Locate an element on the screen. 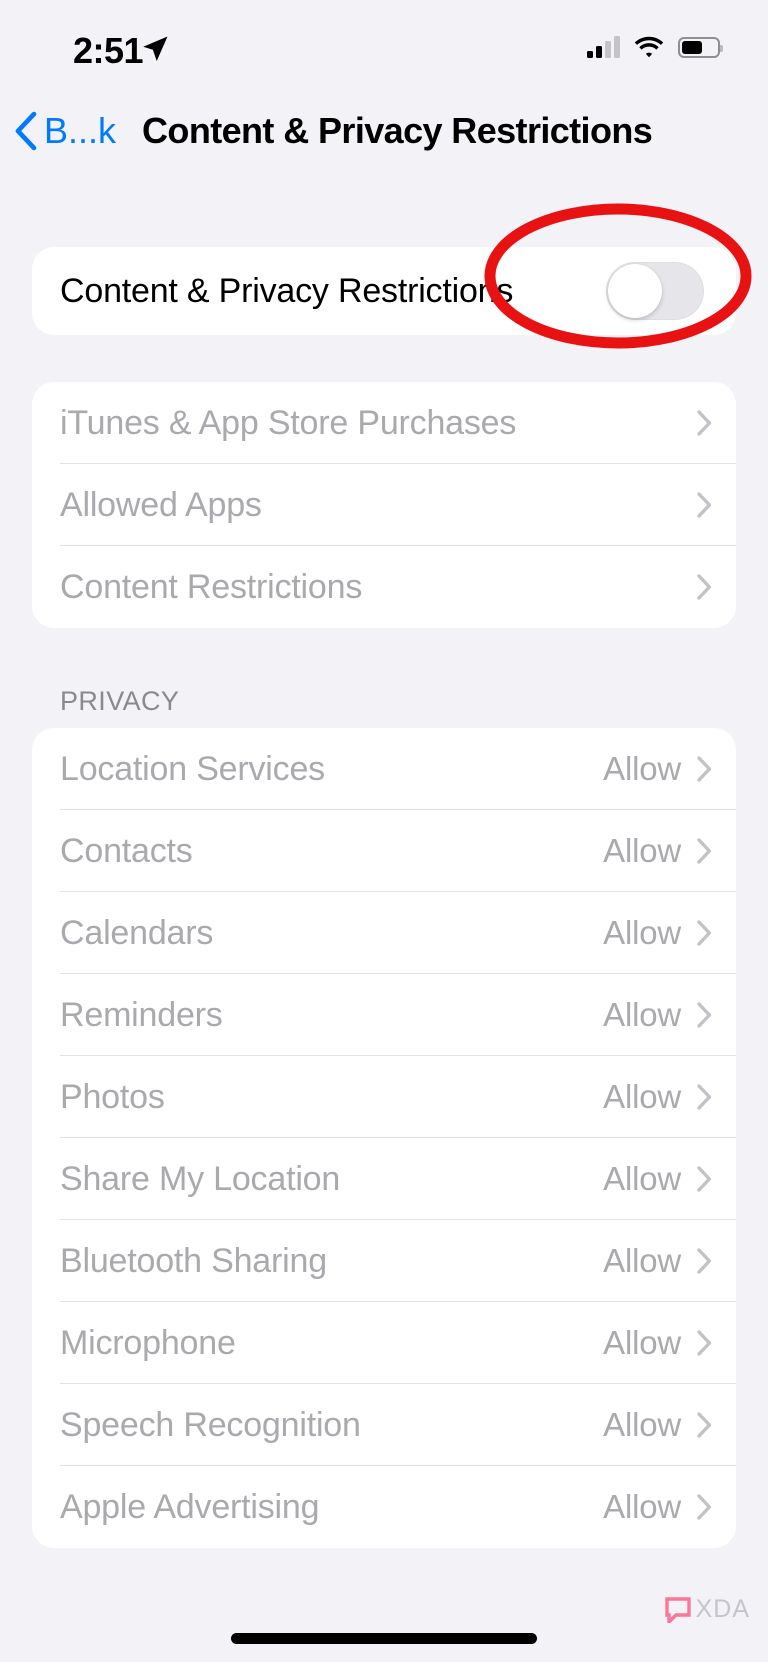  content-privacy-restrictions-row: Content & Privacy Restrictions is located at coordinates (384, 291).